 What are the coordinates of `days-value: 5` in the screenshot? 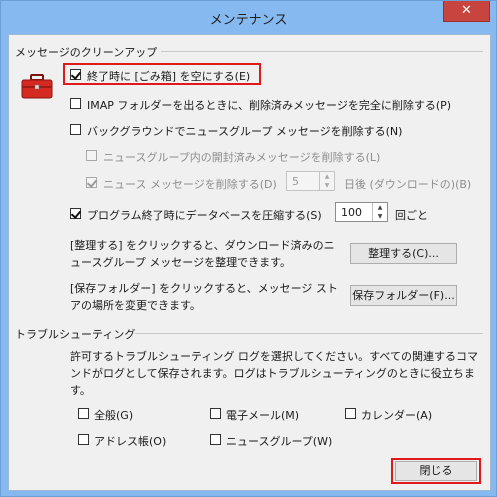 It's located at (295, 181).